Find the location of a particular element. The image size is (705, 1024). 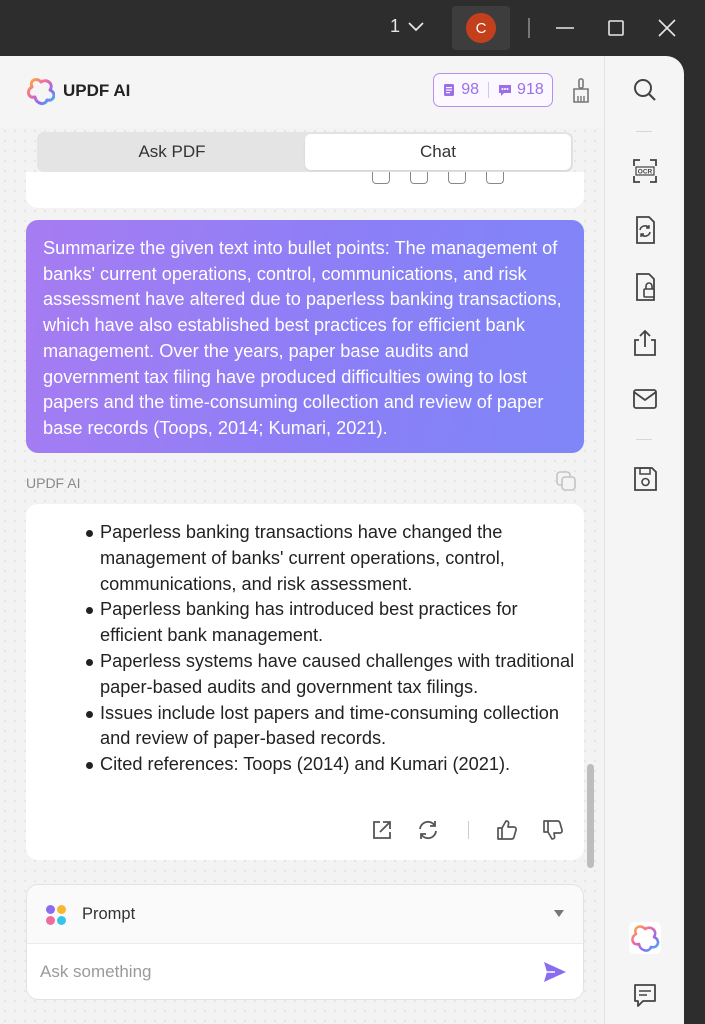

previous-message-card is located at coordinates (305, 190).